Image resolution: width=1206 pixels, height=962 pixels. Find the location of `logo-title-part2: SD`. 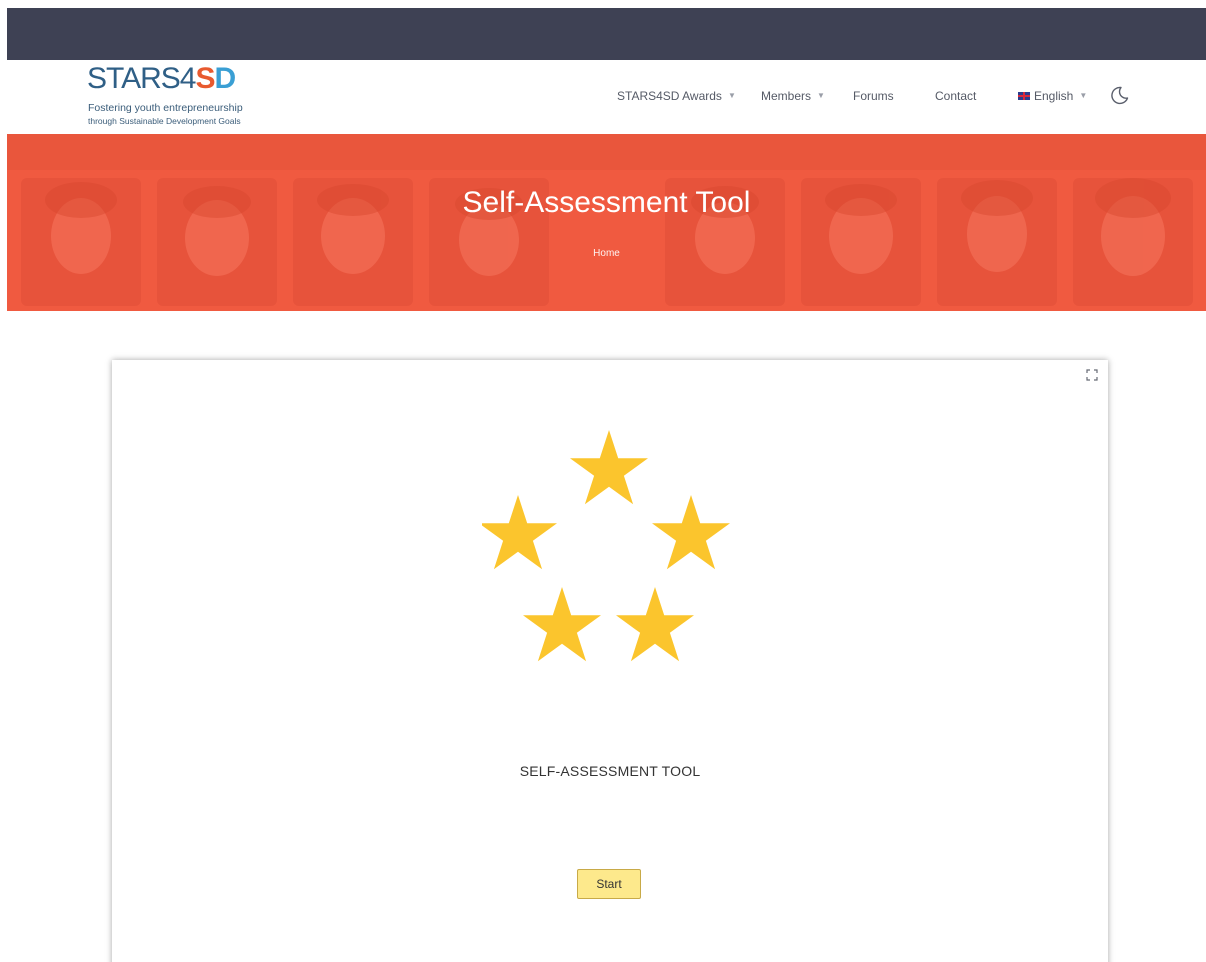

logo-title-part2: SD is located at coordinates (216, 78).